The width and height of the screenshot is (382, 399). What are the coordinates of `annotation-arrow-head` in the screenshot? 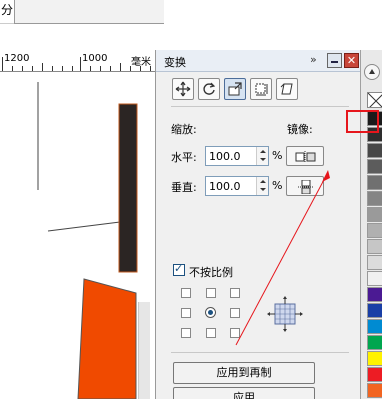 It's located at (326, 176).